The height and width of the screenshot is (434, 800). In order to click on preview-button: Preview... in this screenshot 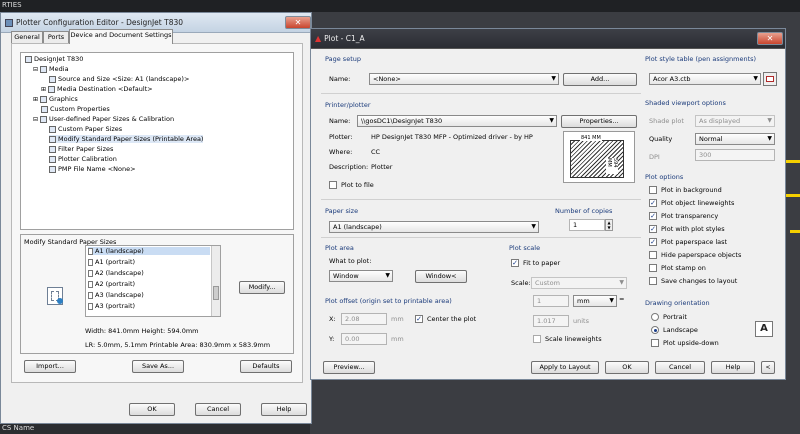, I will do `click(349, 367)`.